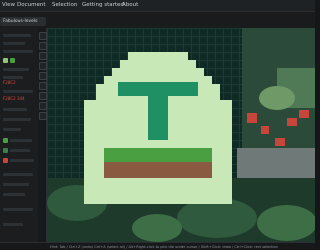  Describe the element at coordinates (64, 5) in the screenshot. I see `menu-selection: Selection` at that location.